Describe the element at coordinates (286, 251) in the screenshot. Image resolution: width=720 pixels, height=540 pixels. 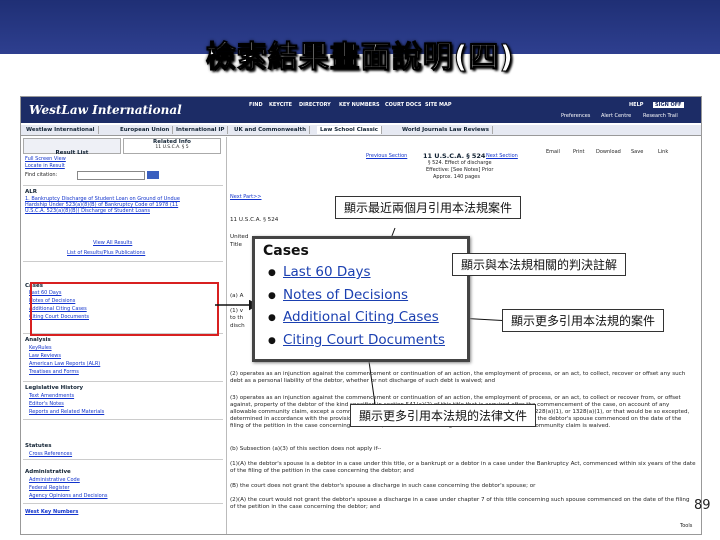
I see `zoom-cases-title: Cases` at that location.